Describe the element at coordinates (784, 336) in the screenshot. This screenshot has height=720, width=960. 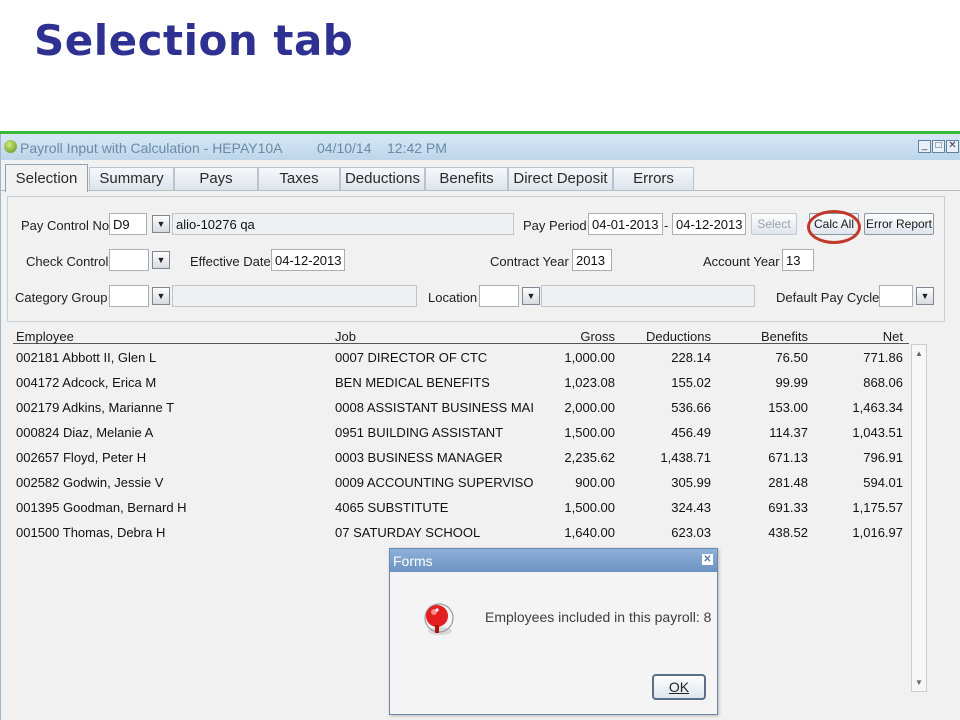
I see `col-benefits-header: Benefits` at that location.